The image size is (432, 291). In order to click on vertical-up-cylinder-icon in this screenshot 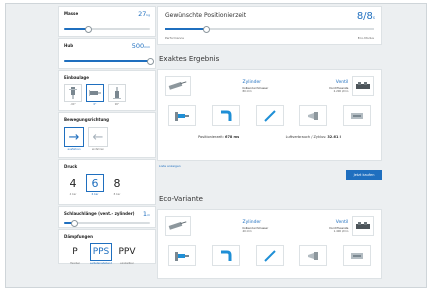, I will do `click(117, 92)`.